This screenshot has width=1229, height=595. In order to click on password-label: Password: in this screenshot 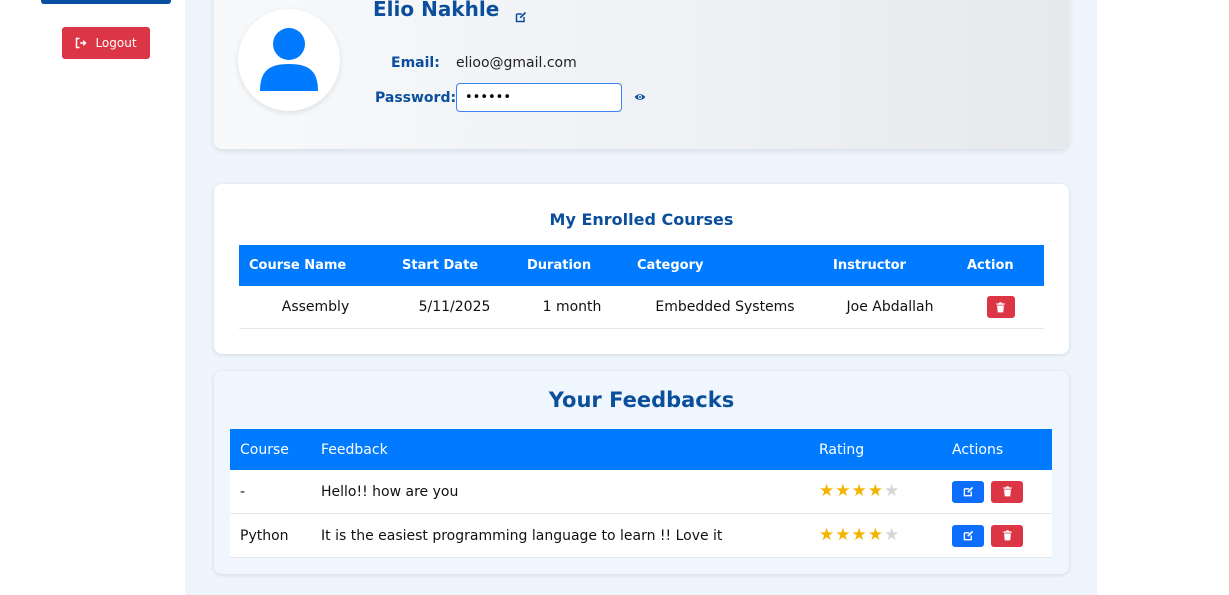, I will do `click(416, 98)`.